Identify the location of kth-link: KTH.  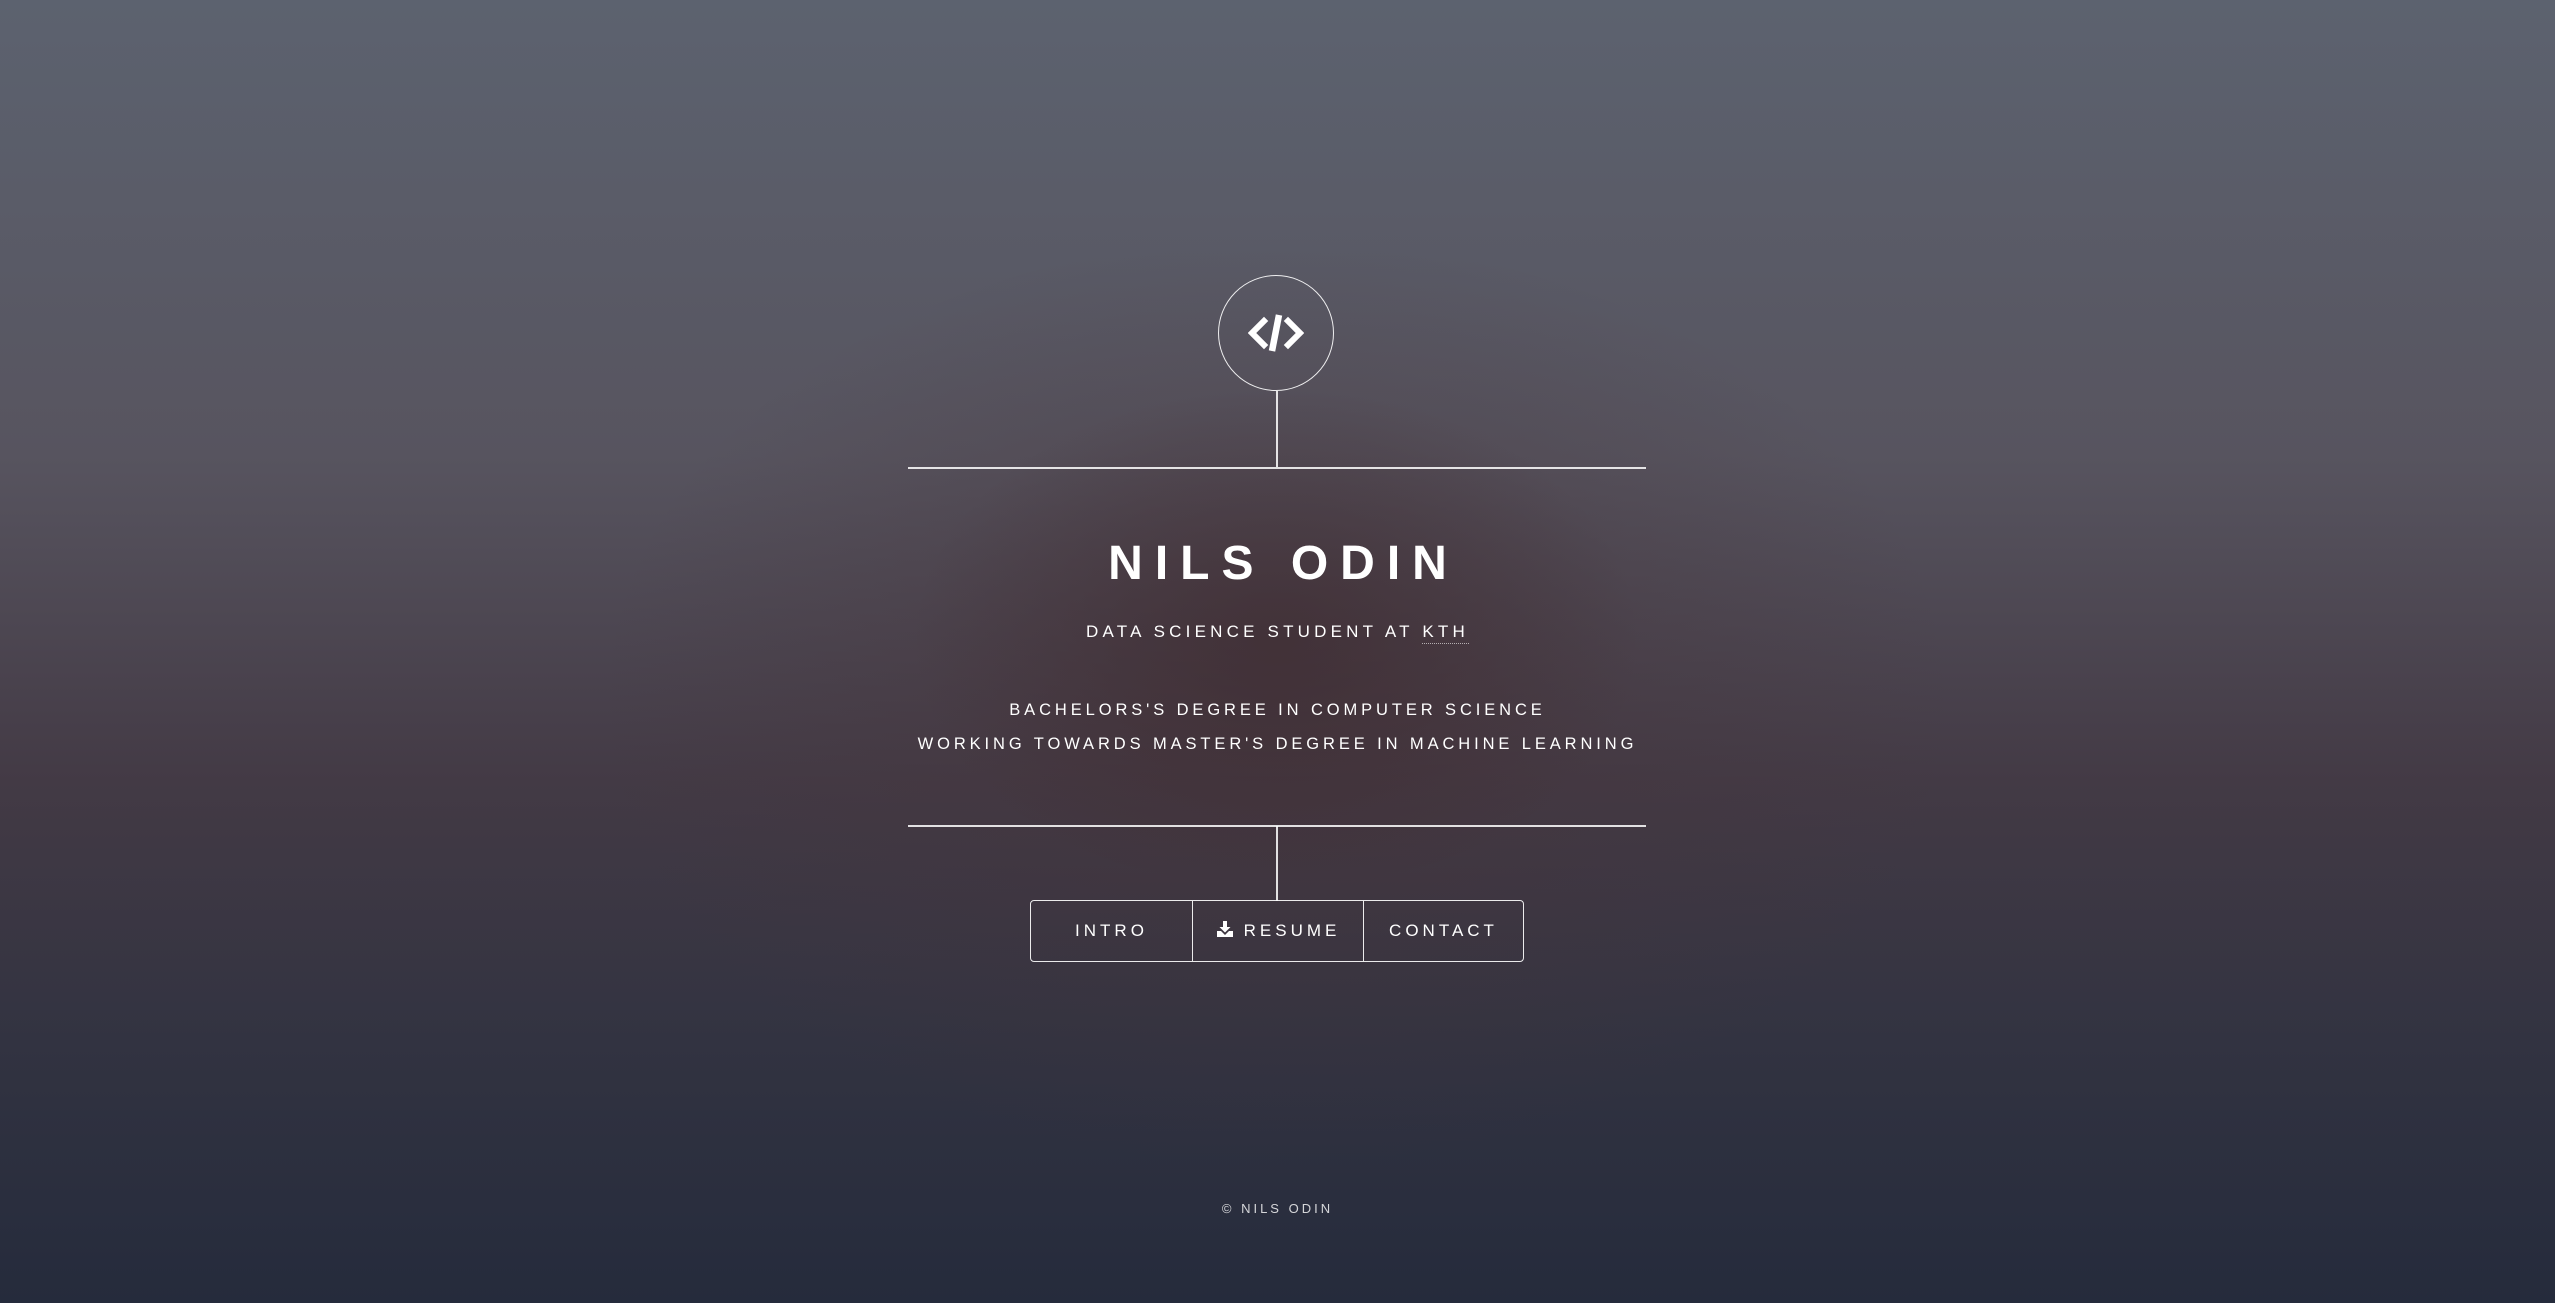
(1445, 633).